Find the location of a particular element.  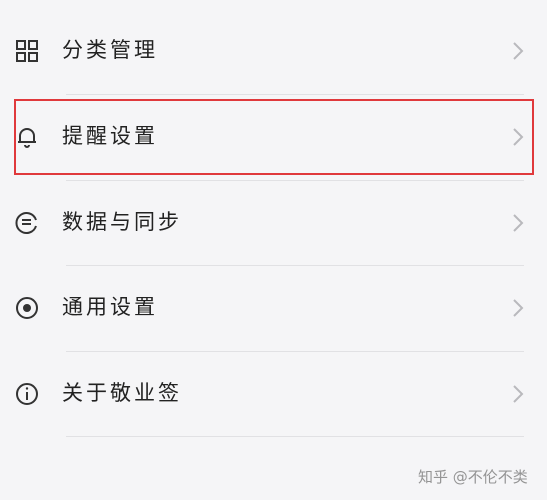

menu-item-label: 数据与同步 is located at coordinates (122, 222).